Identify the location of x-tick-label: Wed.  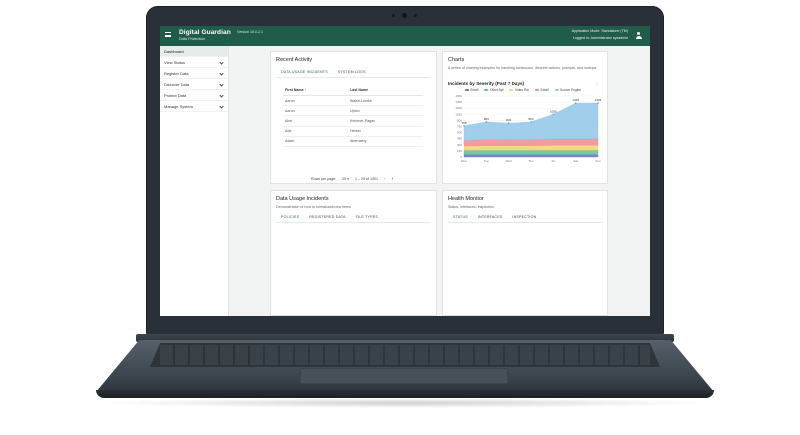
(509, 161).